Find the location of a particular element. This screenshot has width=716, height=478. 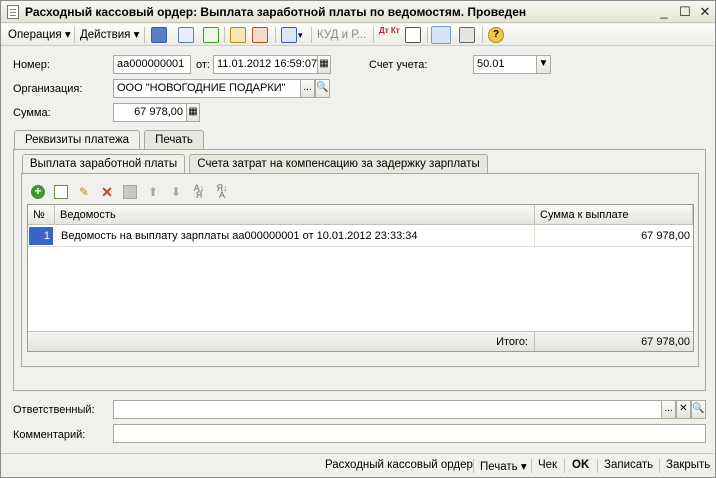

structure-icon is located at coordinates (441, 35).